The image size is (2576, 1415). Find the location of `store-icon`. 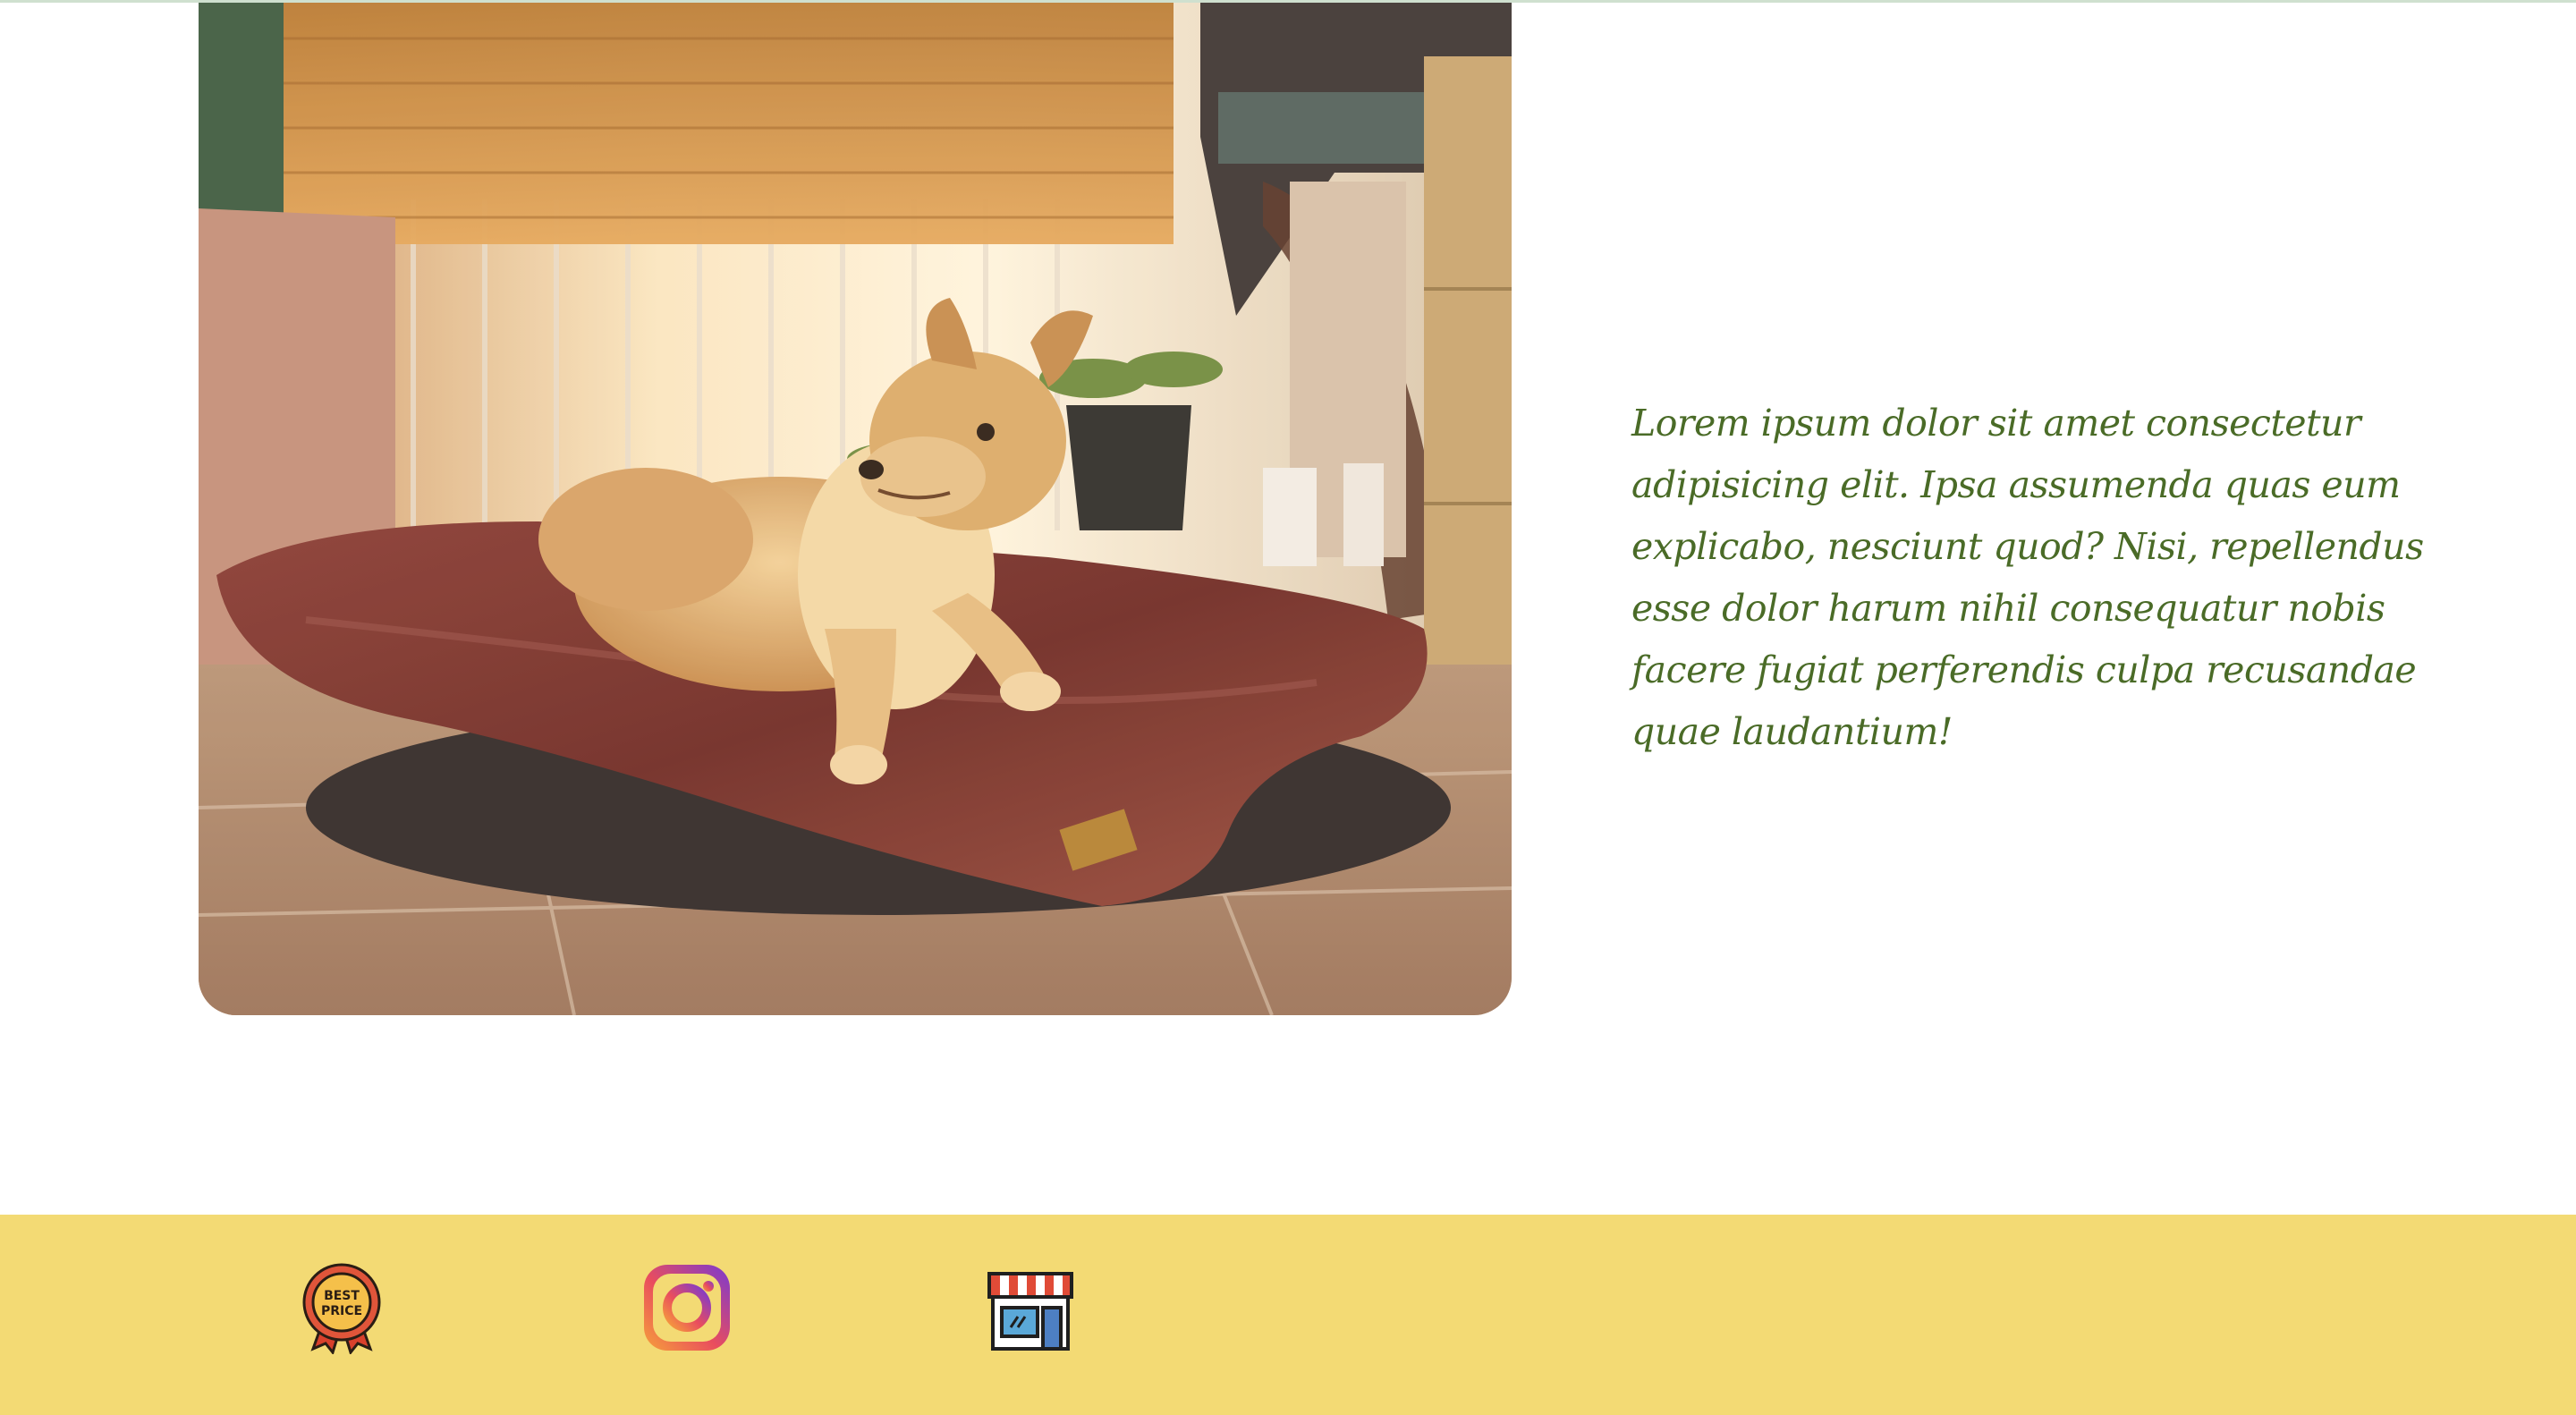

store-icon is located at coordinates (1030, 1308).